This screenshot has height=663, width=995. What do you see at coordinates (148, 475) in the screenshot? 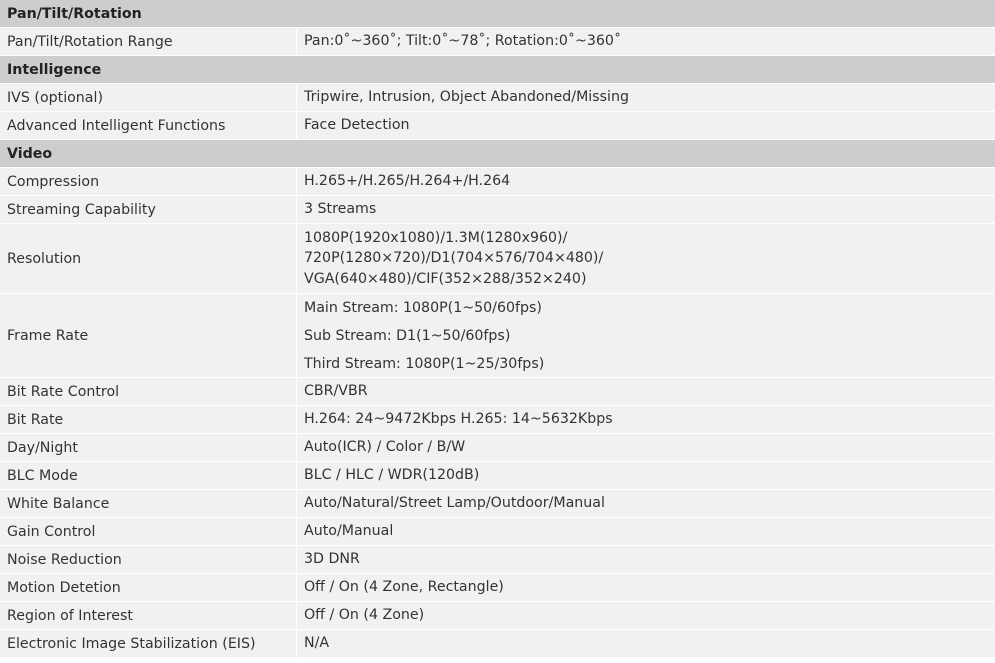
I see `spec-label: BLC Mode` at bounding box center [148, 475].